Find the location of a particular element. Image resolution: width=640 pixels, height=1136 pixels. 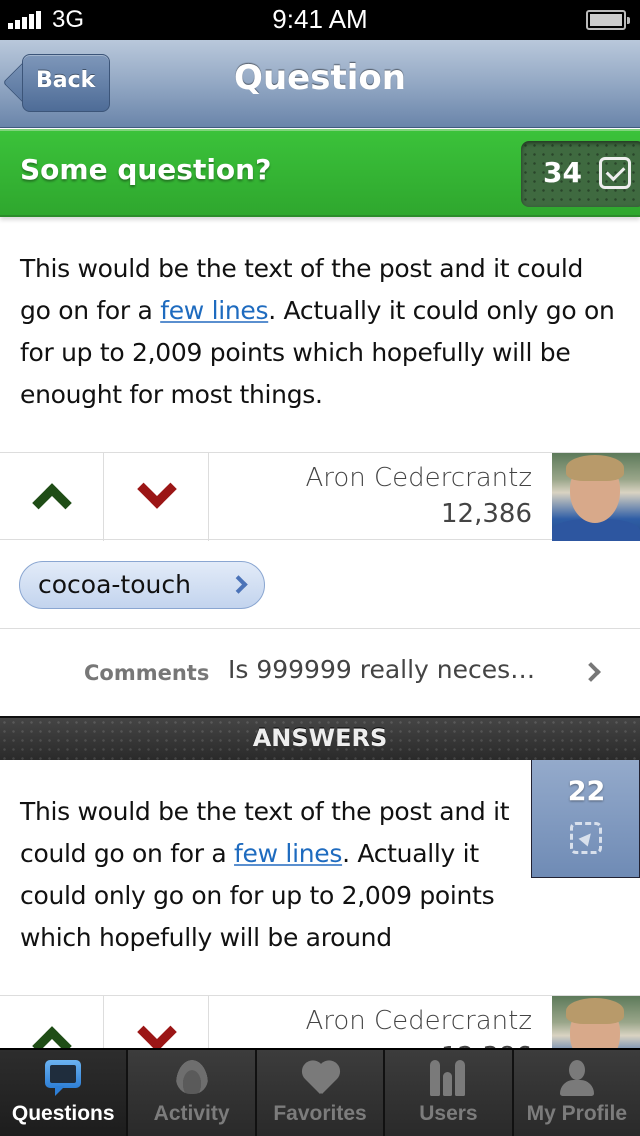

battery-icon is located at coordinates (608, 20).